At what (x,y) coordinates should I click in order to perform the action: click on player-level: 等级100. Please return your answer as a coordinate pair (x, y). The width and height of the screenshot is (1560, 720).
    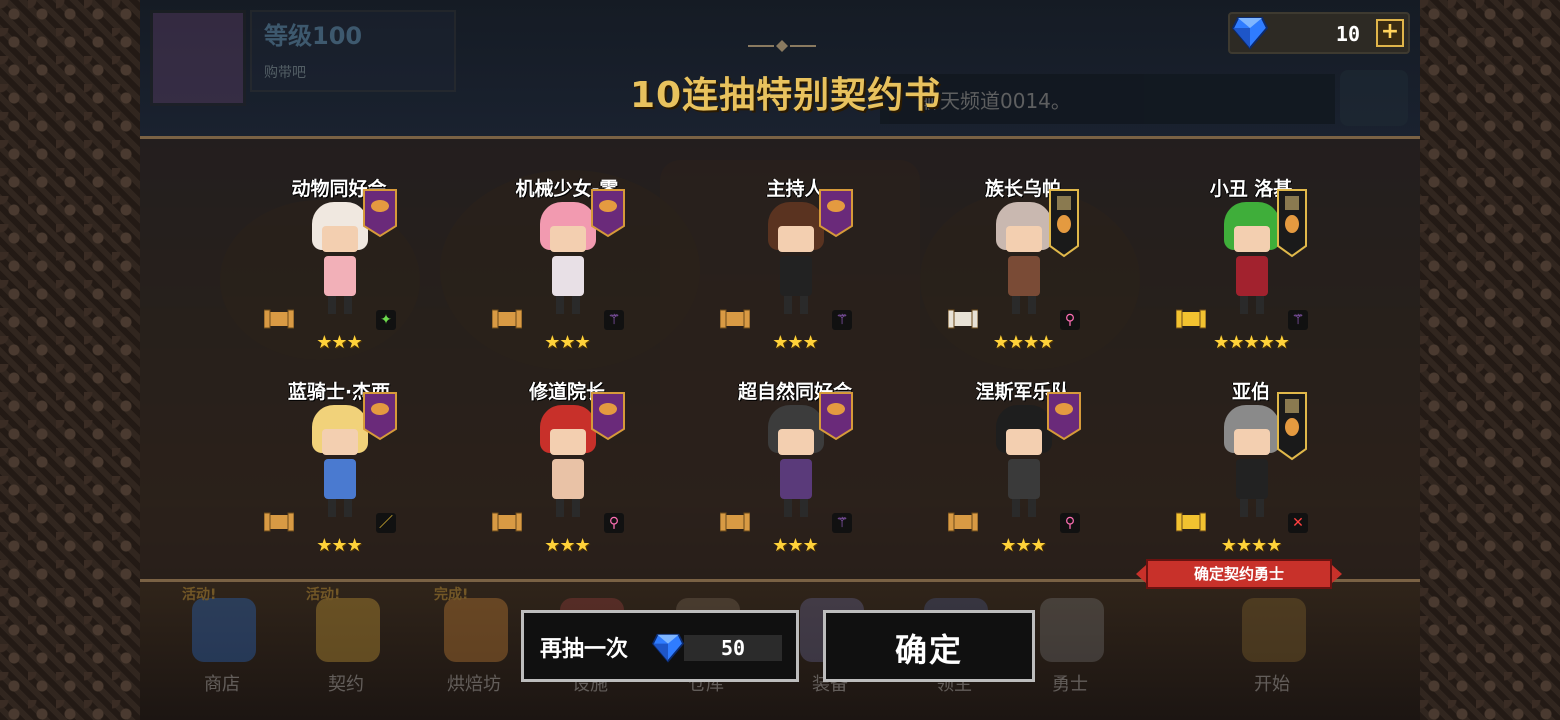
    Looking at the image, I should click on (313, 36).